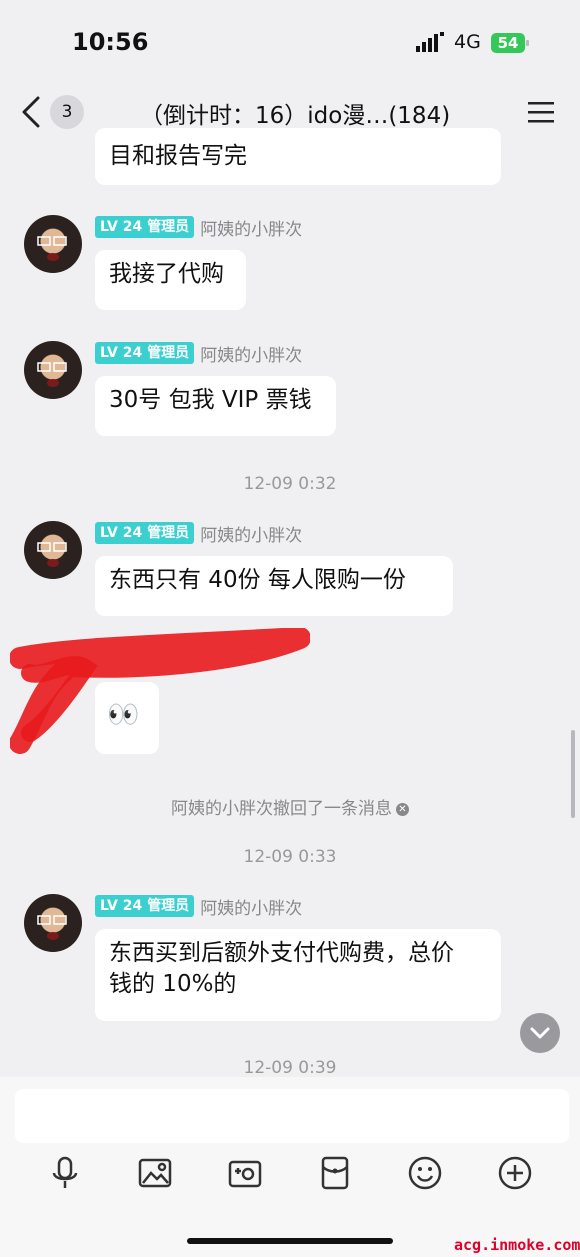  Describe the element at coordinates (257, 580) in the screenshot. I see `message-text: 东西只有 40份 每人限购一份` at that location.